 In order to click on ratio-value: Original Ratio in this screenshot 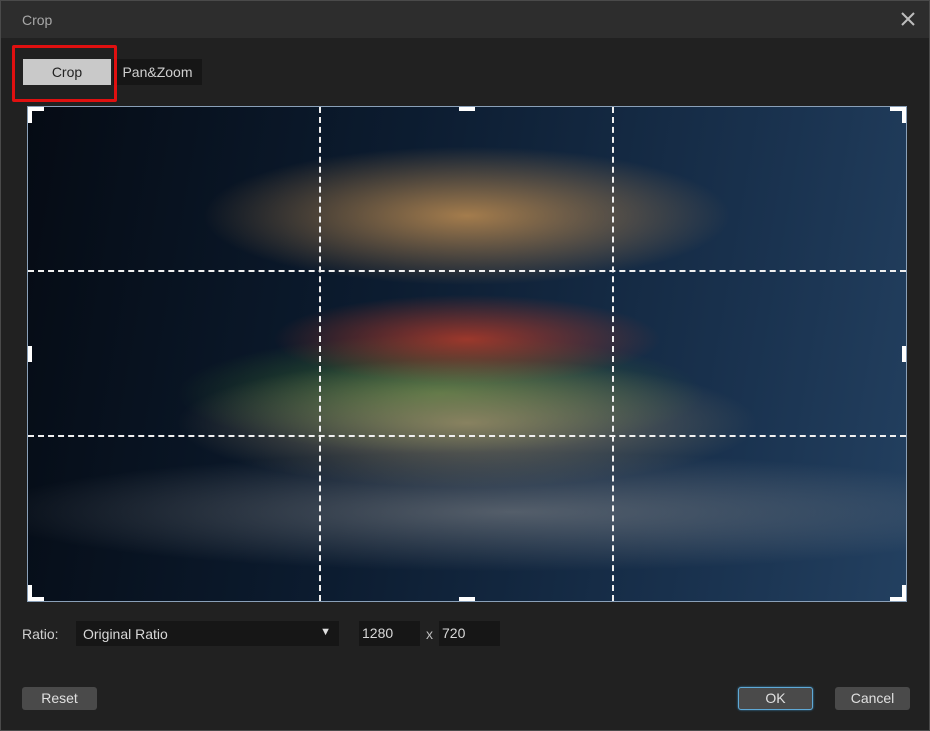, I will do `click(125, 634)`.